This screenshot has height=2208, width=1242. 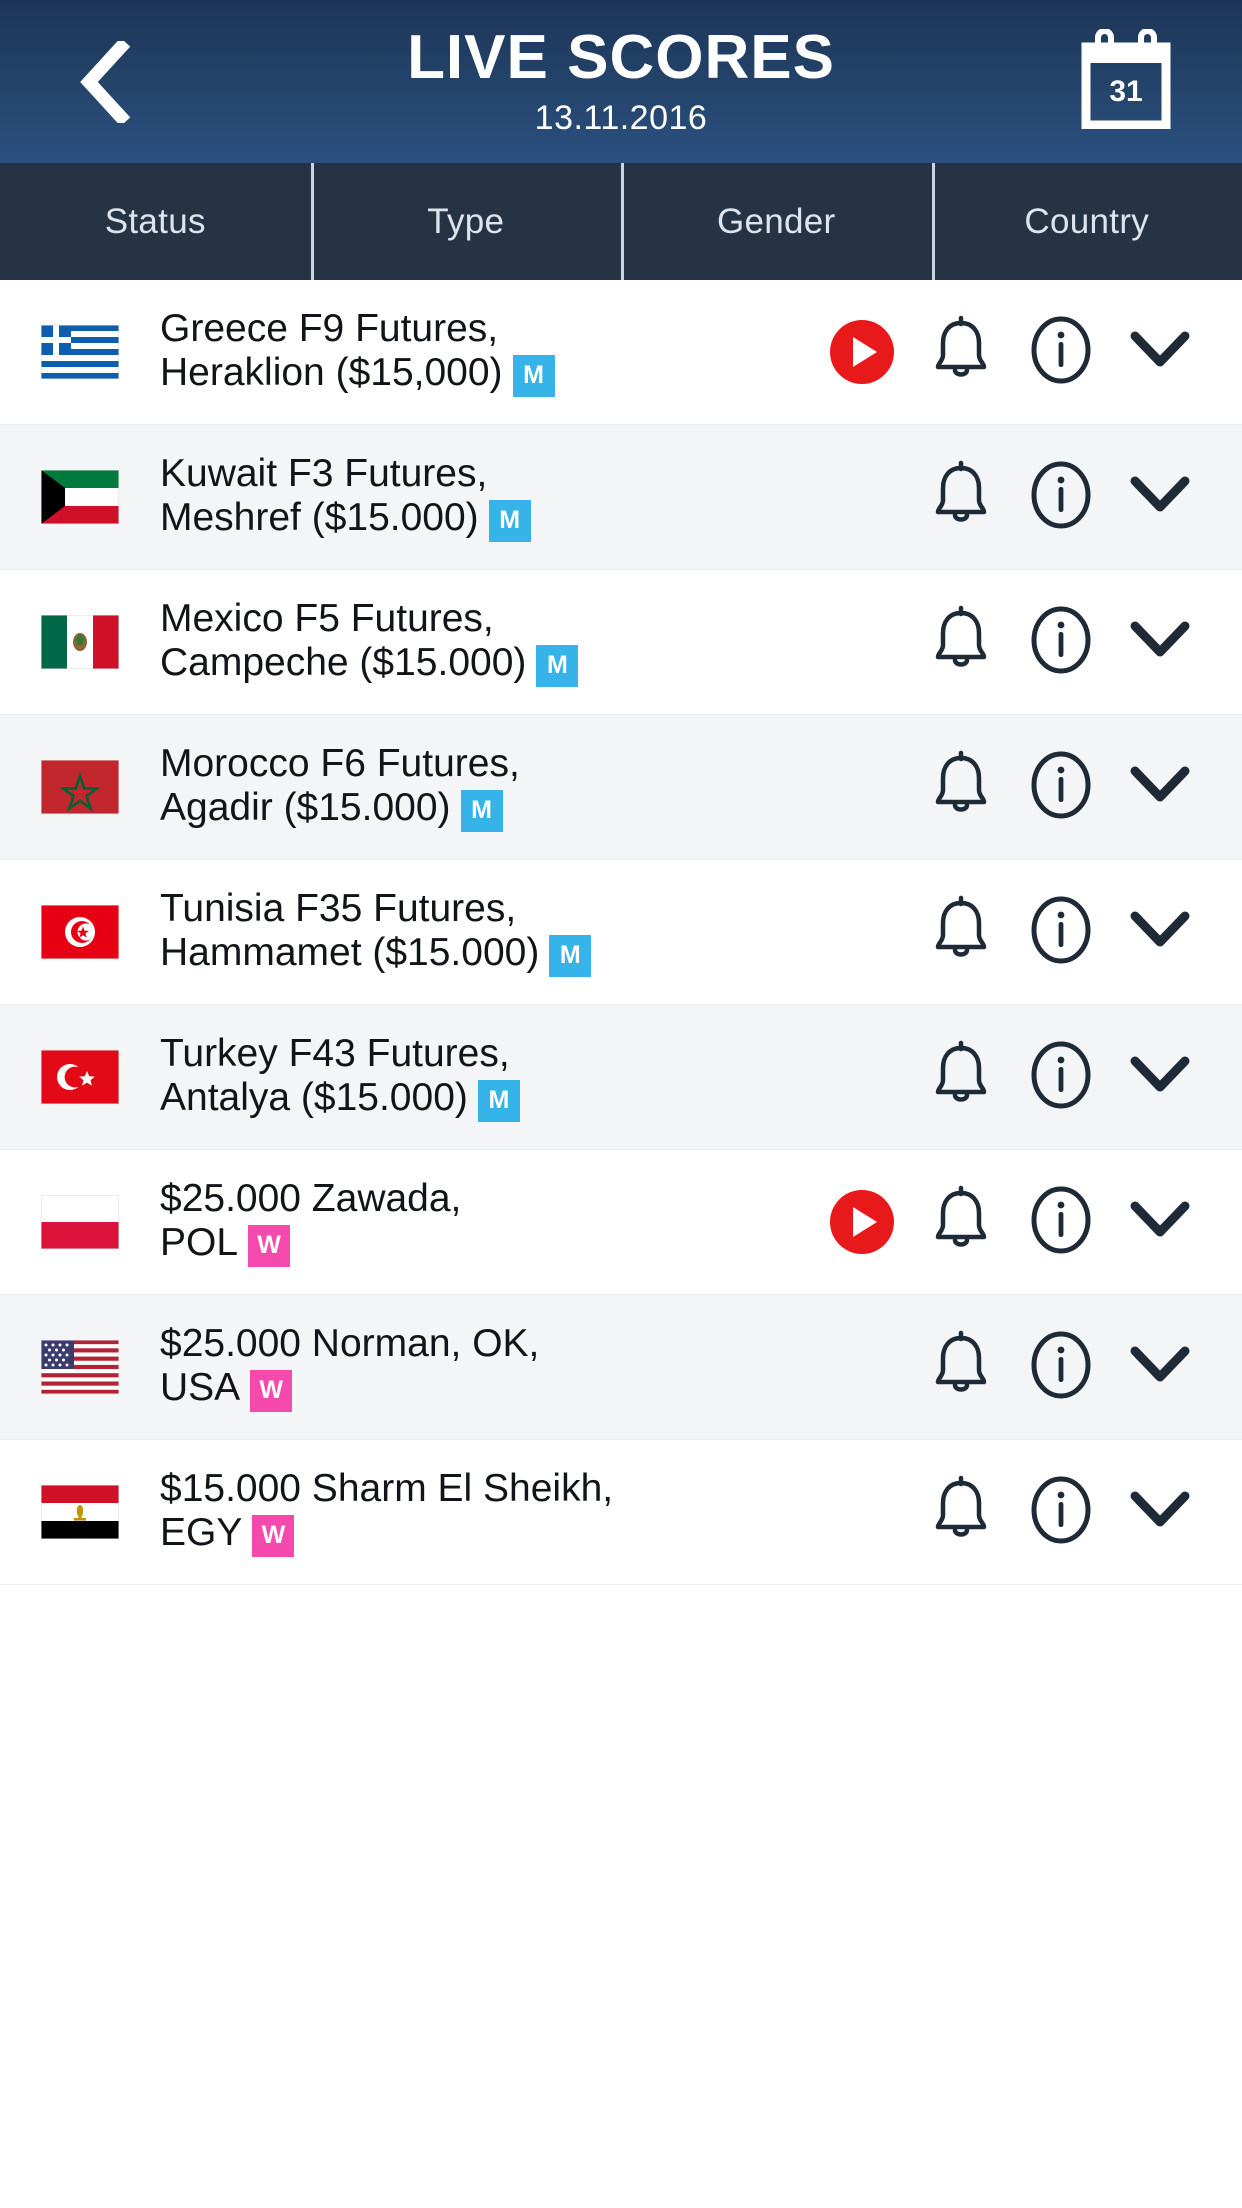 I want to click on tournament-name: $25.000 Norman, OK, USA W, so click(x=486, y=1367).